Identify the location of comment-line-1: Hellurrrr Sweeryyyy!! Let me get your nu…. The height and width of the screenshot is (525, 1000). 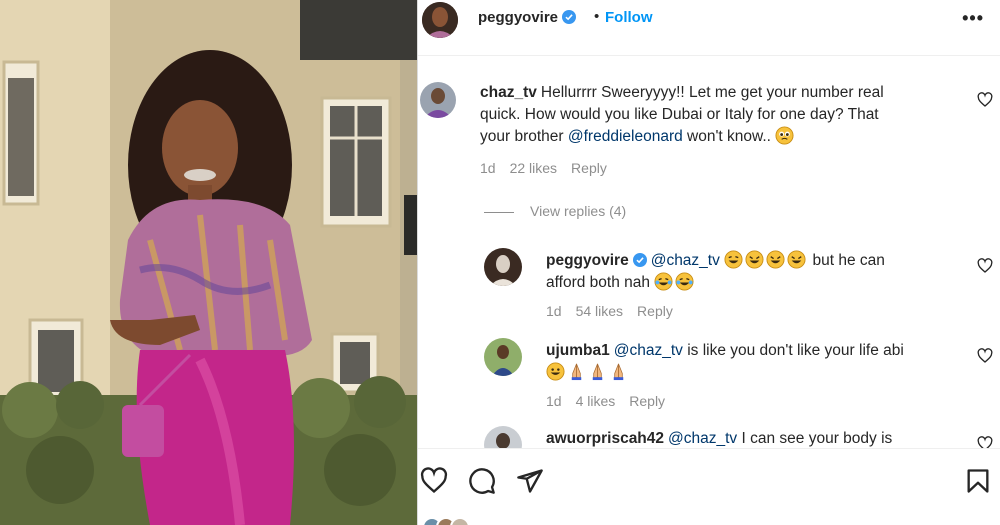
(712, 92).